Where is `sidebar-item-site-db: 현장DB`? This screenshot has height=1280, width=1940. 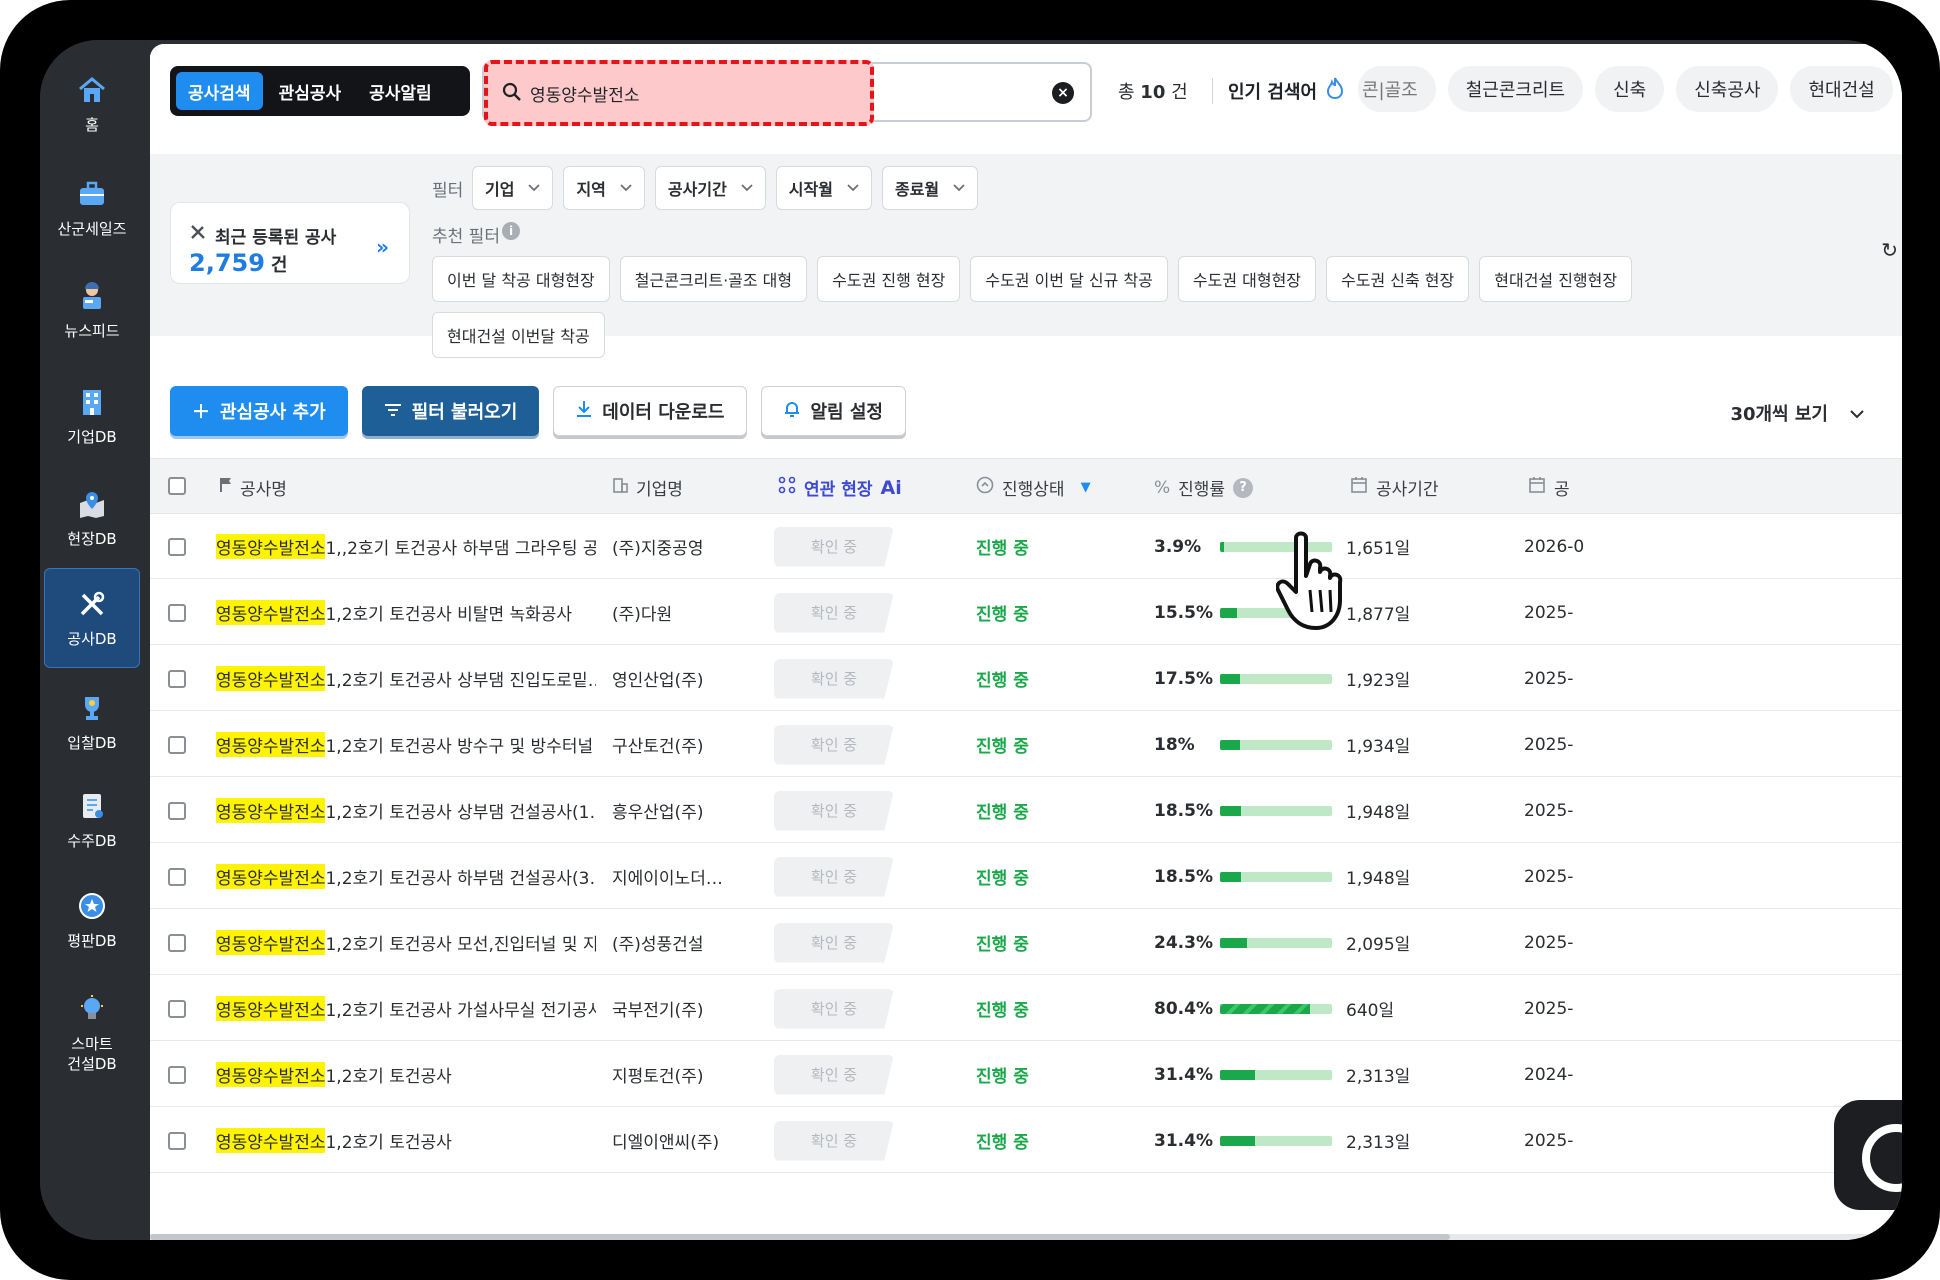 sidebar-item-site-db: 현장DB is located at coordinates (92, 518).